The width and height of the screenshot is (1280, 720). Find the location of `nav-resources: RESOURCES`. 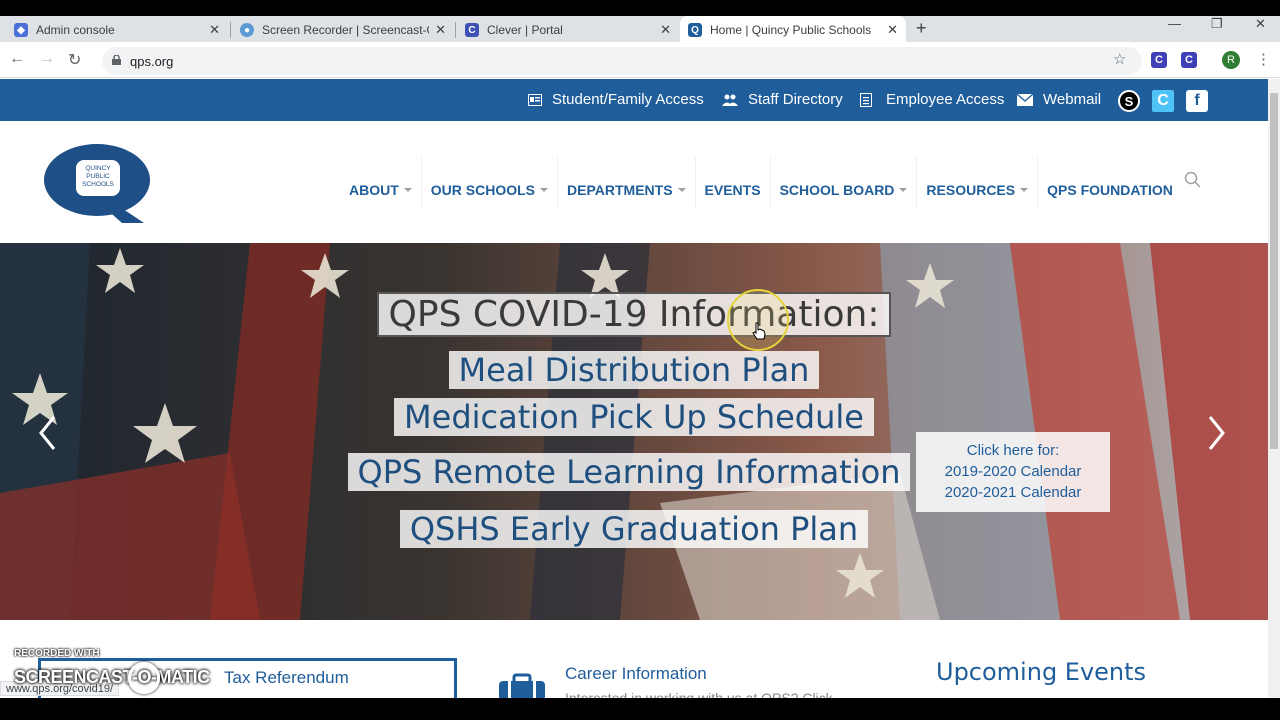

nav-resources: RESOURCES is located at coordinates (977, 190).